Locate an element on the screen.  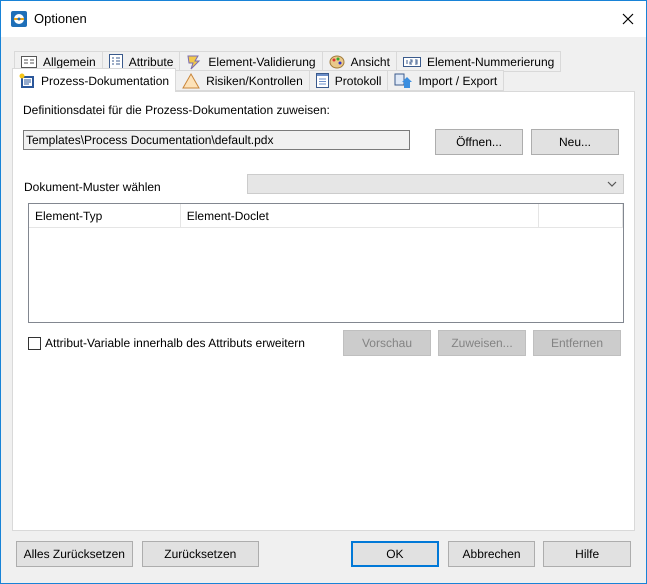
form-icon is located at coordinates (29, 61).